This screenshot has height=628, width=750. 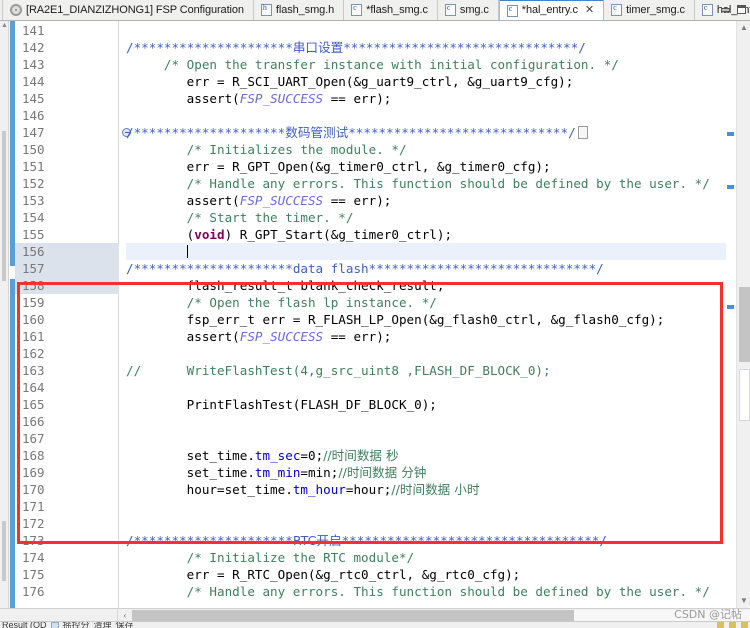 What do you see at coordinates (741, 9) in the screenshot?
I see `maximize-icon` at bounding box center [741, 9].